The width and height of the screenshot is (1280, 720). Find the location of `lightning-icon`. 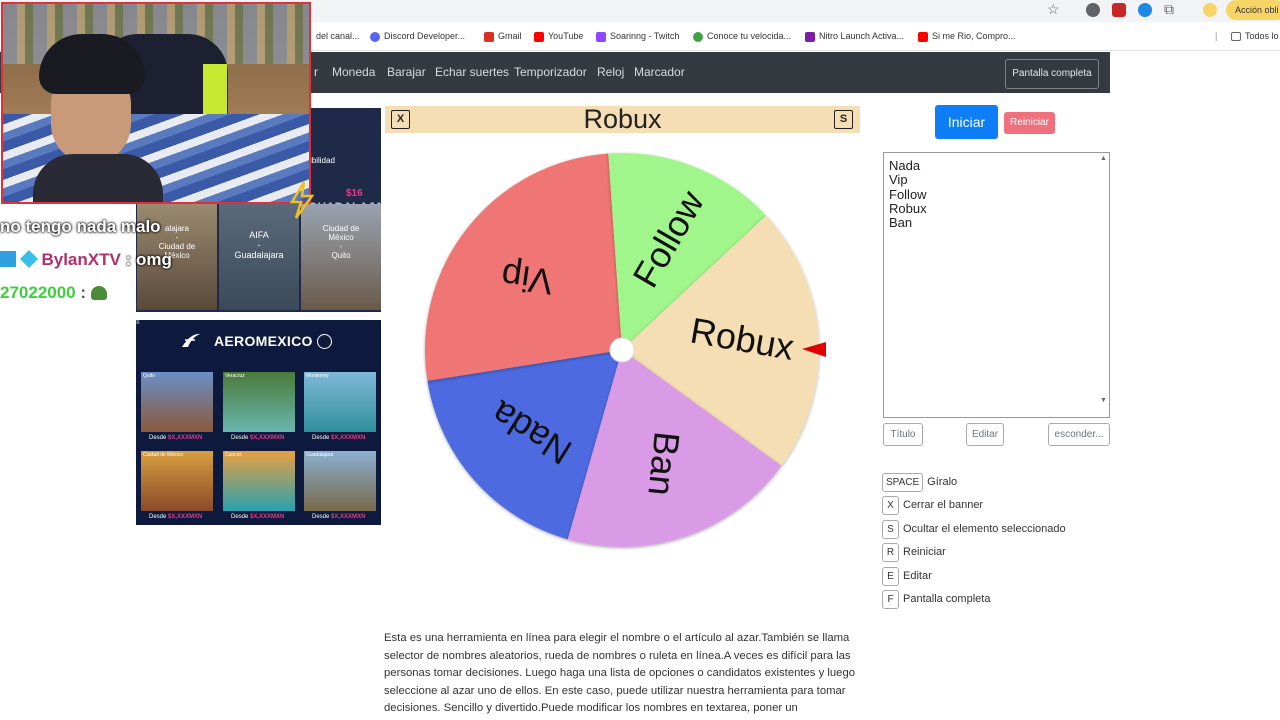

lightning-icon is located at coordinates (301, 200).